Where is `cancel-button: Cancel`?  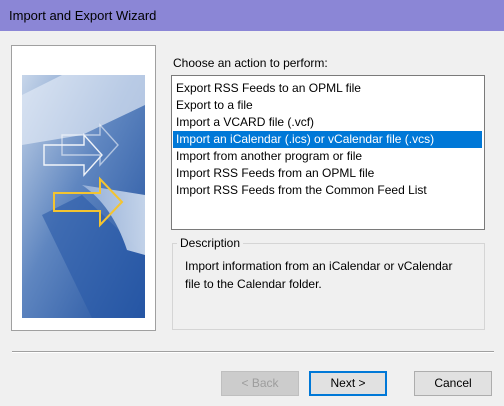
cancel-button: Cancel is located at coordinates (453, 383).